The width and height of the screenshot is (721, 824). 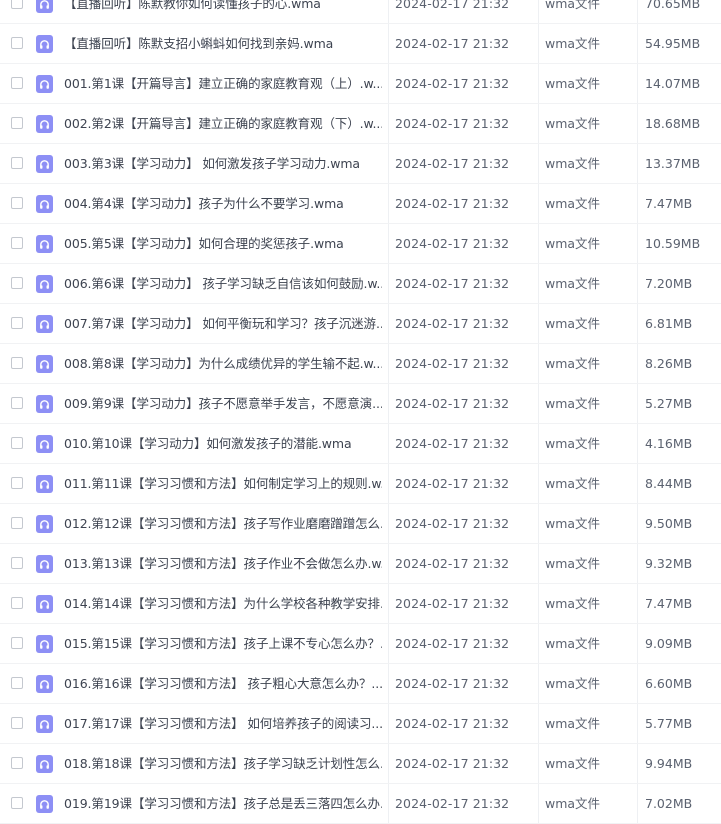 What do you see at coordinates (223, 164) in the screenshot?
I see `file-name: 003.第3课【学习动力】 如何激发孩子学习动力.wma` at bounding box center [223, 164].